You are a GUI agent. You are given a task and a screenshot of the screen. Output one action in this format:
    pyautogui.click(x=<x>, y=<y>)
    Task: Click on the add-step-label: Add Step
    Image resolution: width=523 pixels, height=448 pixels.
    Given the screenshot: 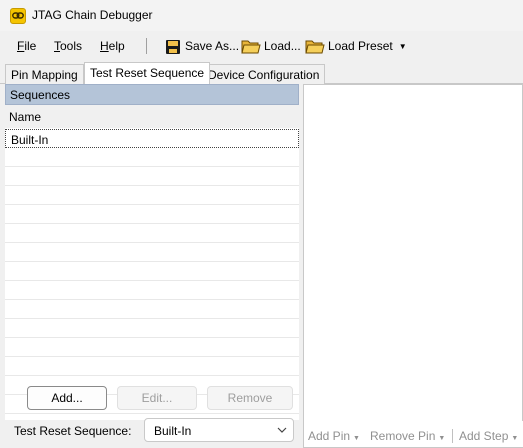 What is the action you would take?
    pyautogui.click(x=484, y=436)
    